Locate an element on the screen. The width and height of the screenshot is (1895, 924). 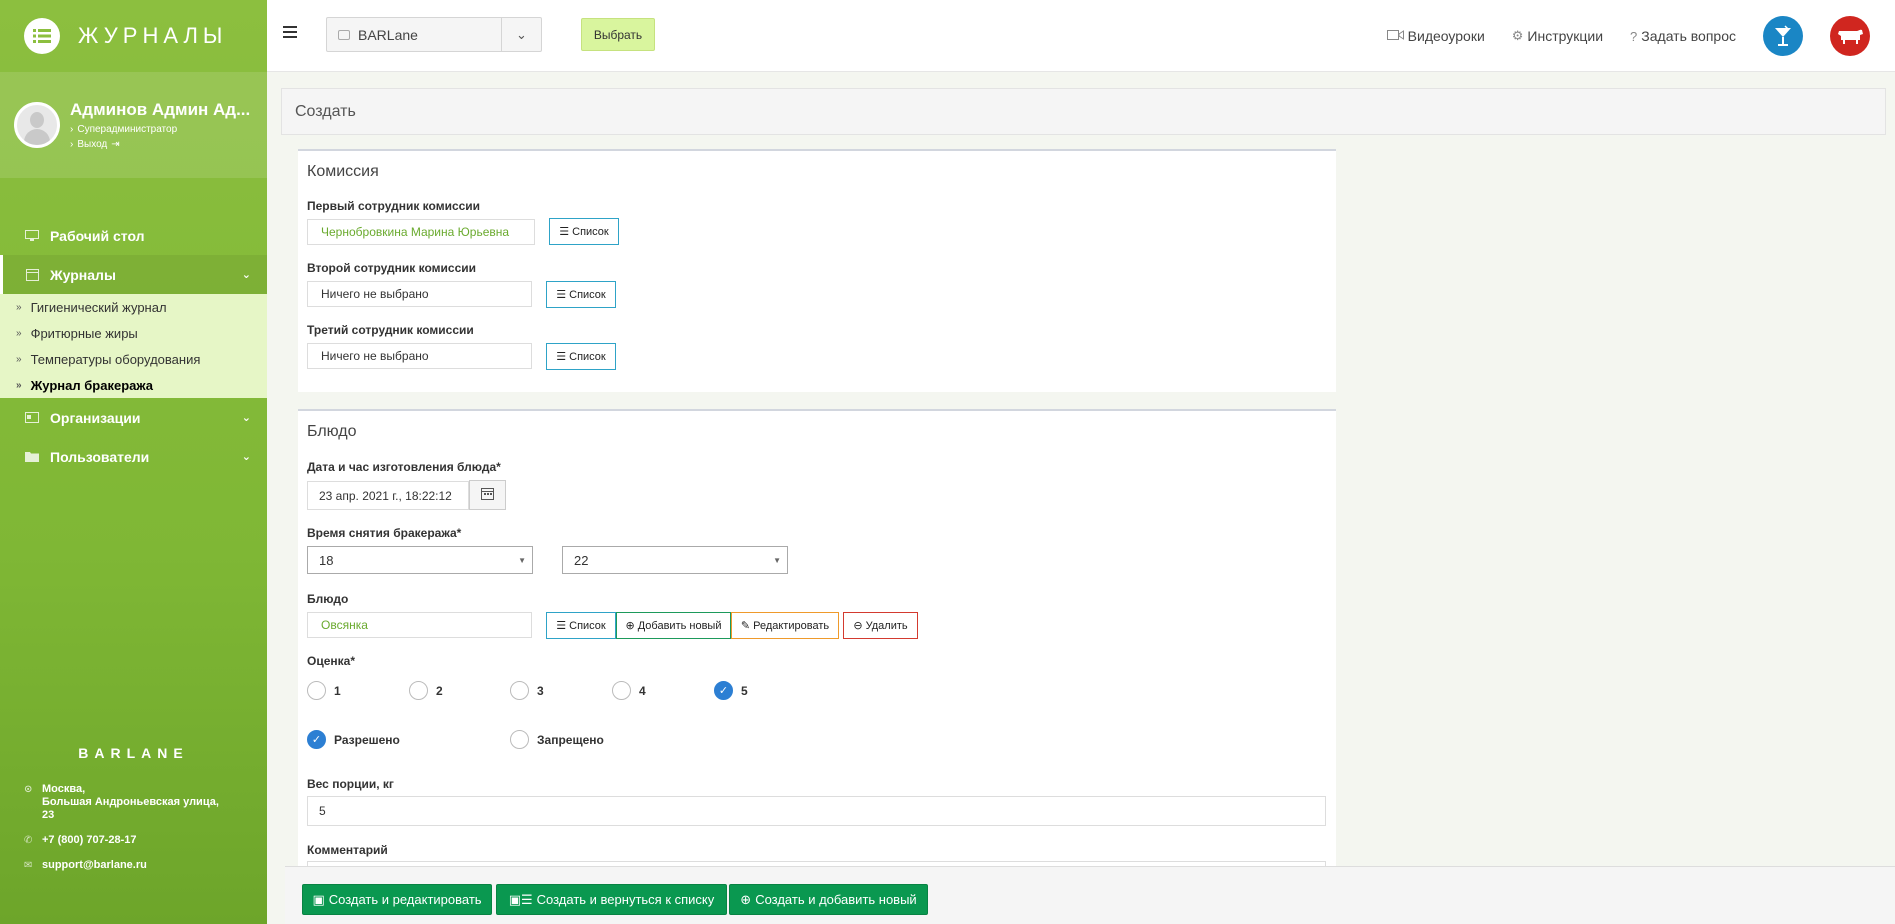
footer-email: ✉ support@barlane.ru is located at coordinates (133, 865).